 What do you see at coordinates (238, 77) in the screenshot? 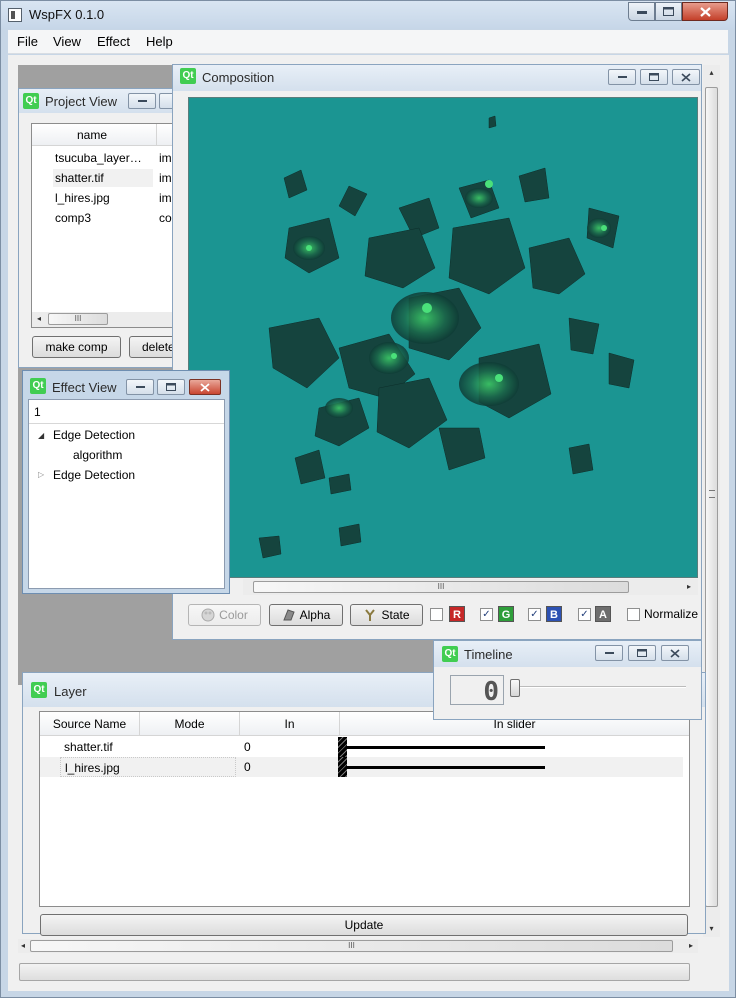
I see `composition-title: Composition` at bounding box center [238, 77].